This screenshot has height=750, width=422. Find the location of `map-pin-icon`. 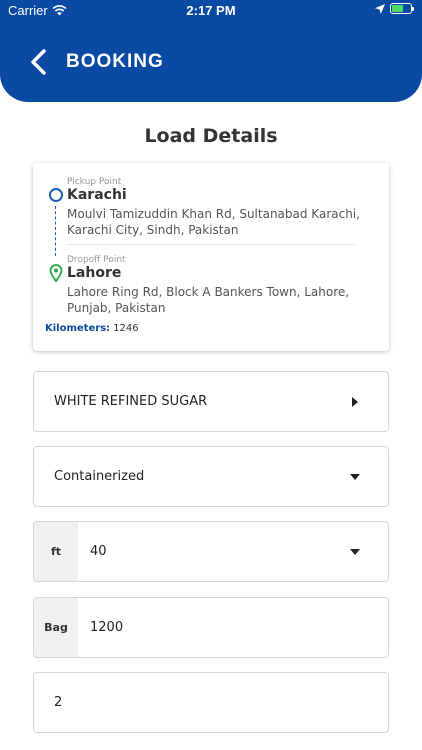

map-pin-icon is located at coordinates (56, 273).